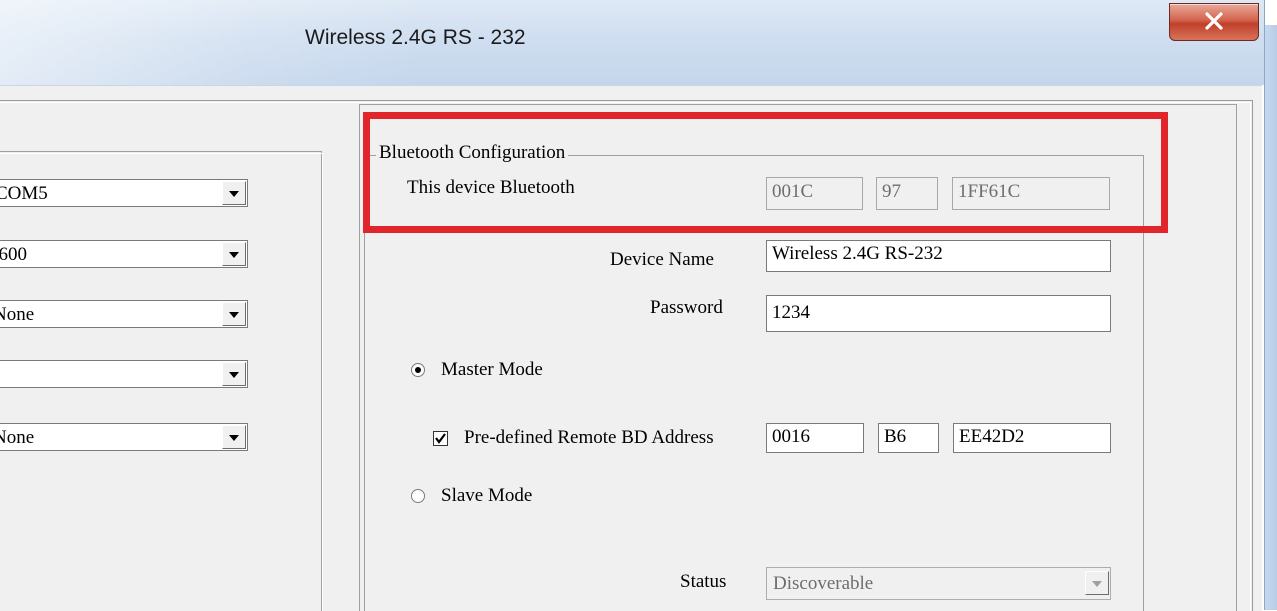 Image resolution: width=1277 pixels, height=611 pixels. I want to click on baud-rate-combo-value: 9600, so click(13, 254).